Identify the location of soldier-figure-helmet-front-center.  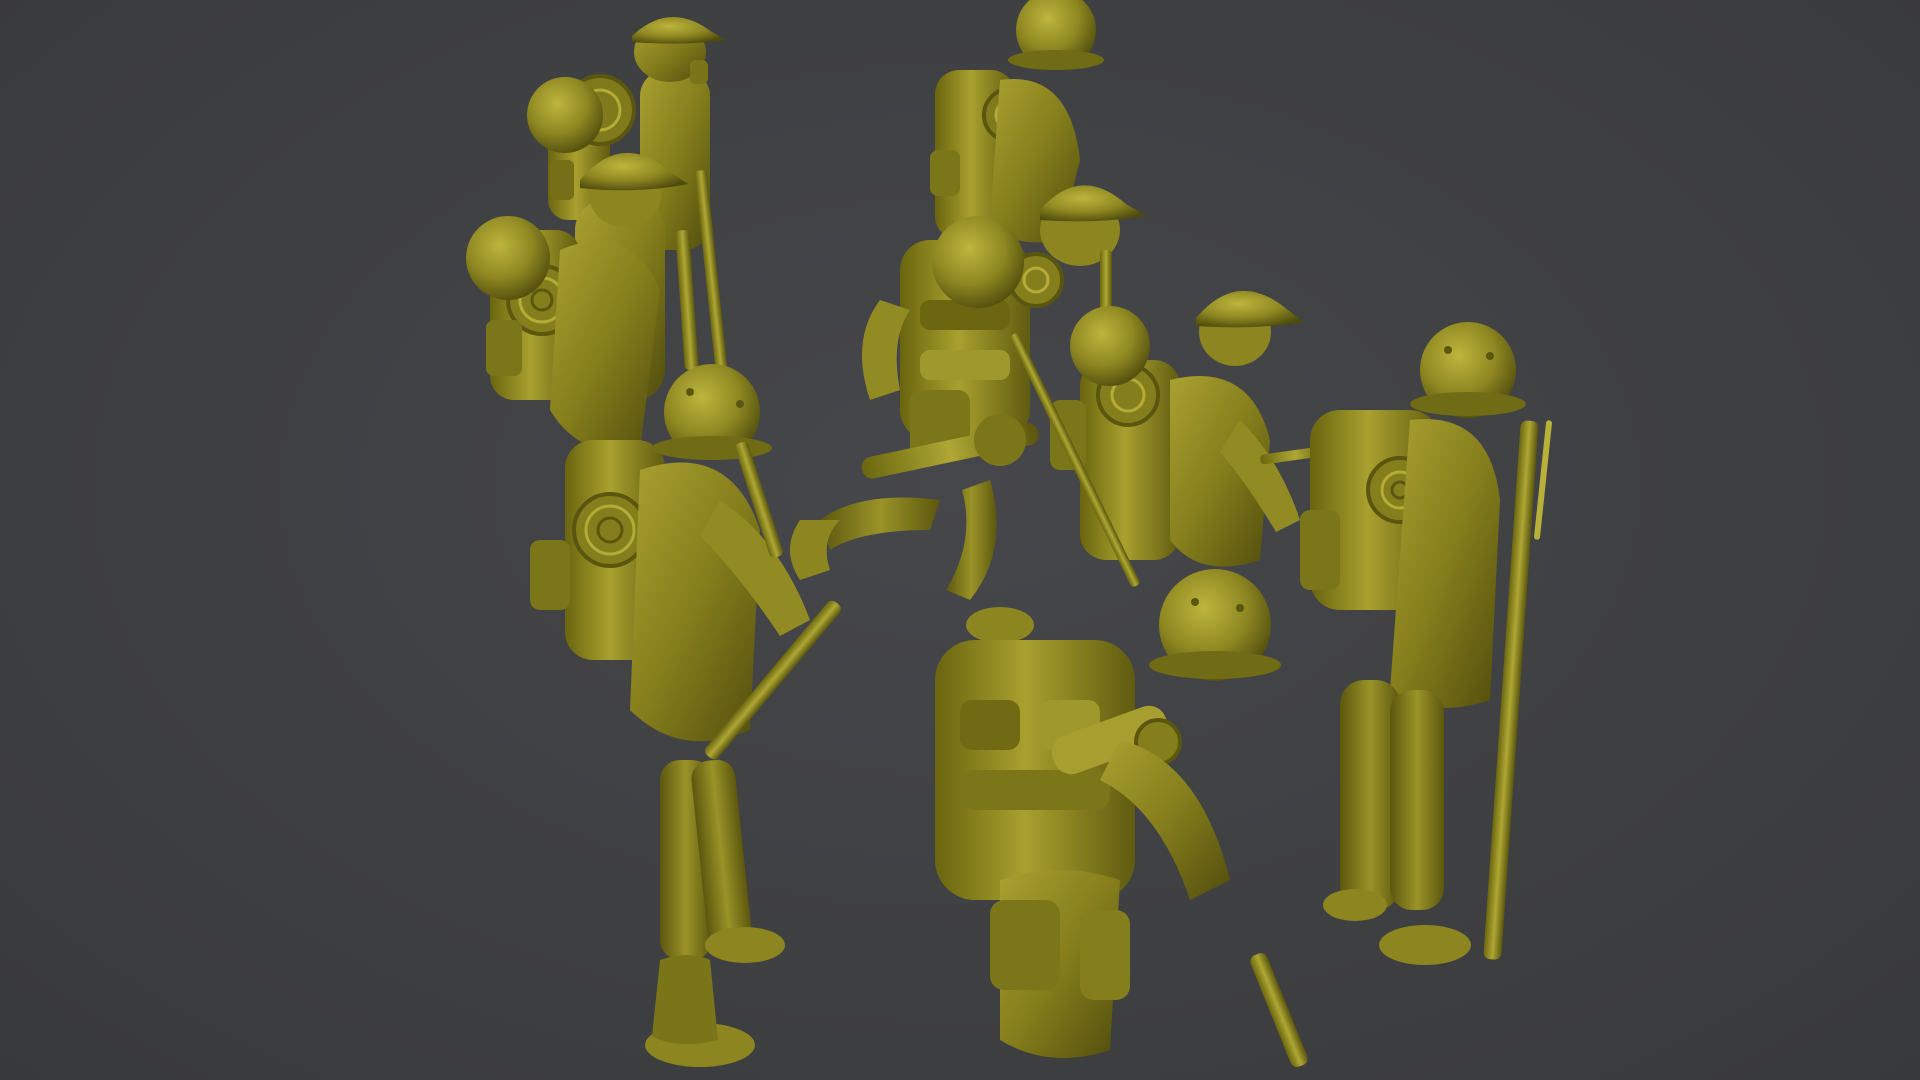
(1121, 818).